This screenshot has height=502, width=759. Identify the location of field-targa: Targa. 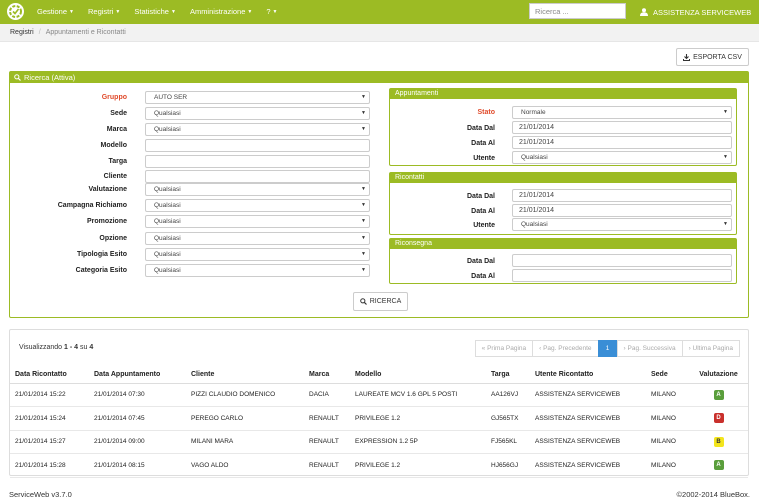
(68, 161).